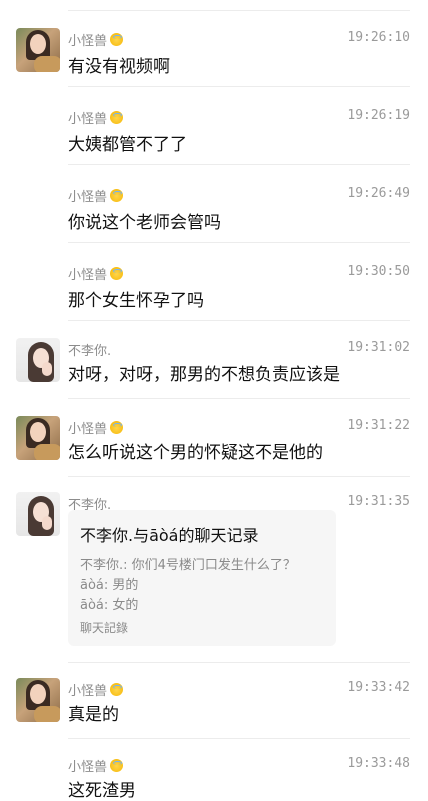 This screenshot has width=428, height=801. What do you see at coordinates (378, 37) in the screenshot?
I see `message-time: 19:26:10` at bounding box center [378, 37].